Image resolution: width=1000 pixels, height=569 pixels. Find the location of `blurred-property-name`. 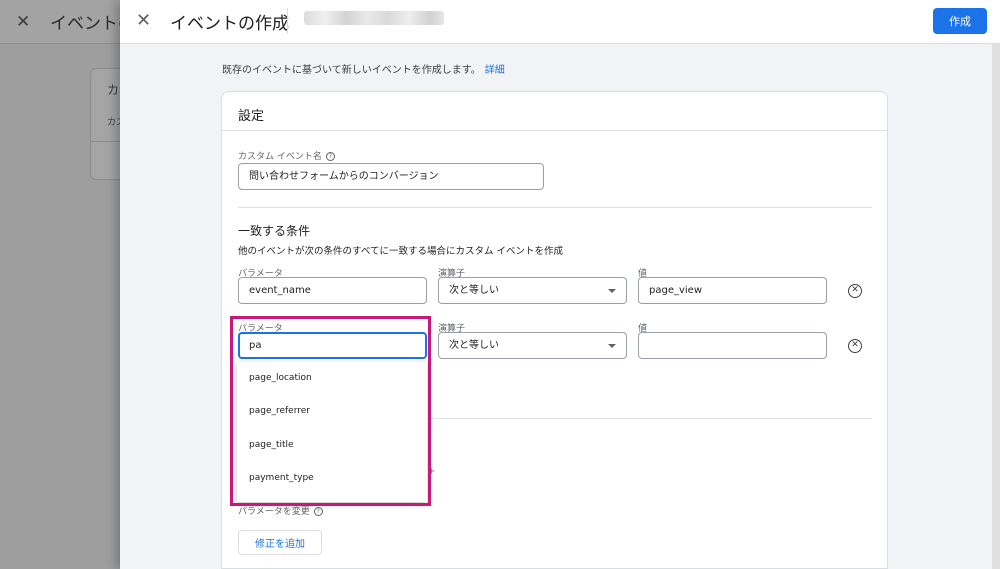

blurred-property-name is located at coordinates (374, 18).